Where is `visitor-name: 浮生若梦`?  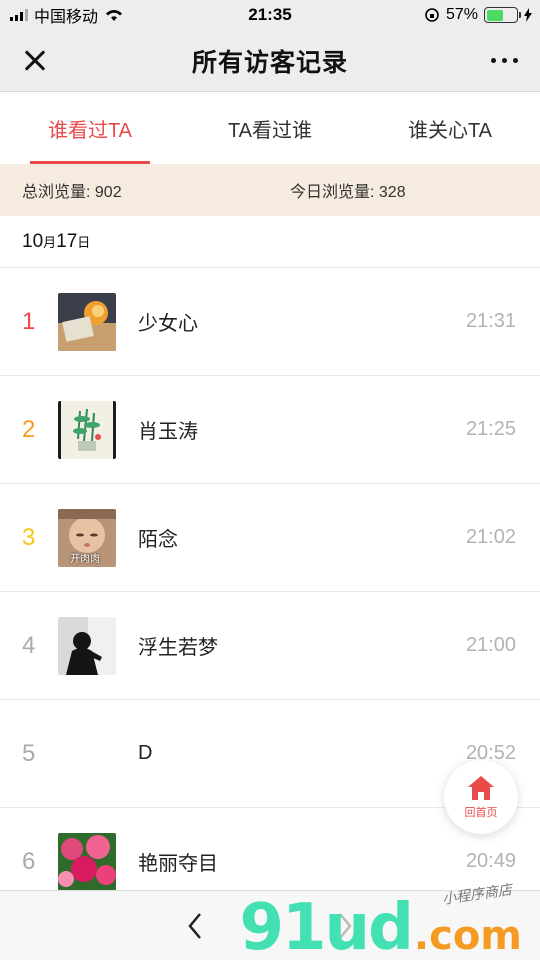 visitor-name: 浮生若梦 is located at coordinates (178, 648).